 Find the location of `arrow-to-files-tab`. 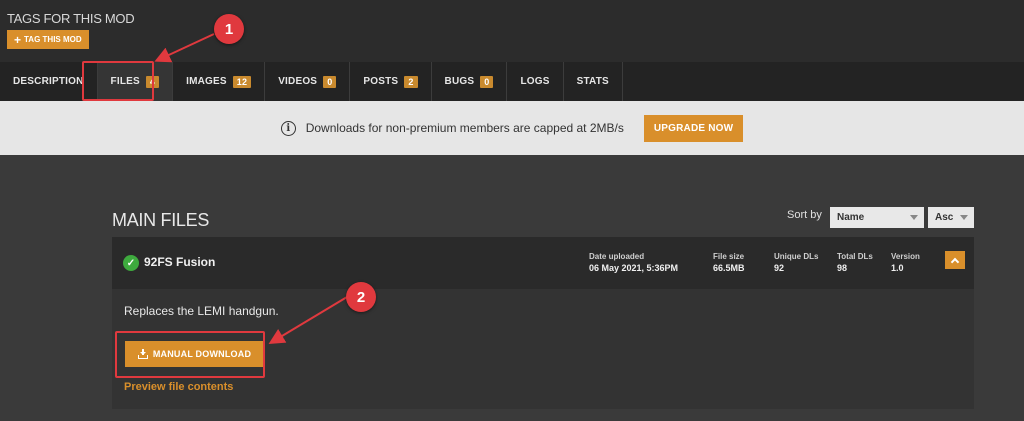

arrow-to-files-tab is located at coordinates (184, 48).